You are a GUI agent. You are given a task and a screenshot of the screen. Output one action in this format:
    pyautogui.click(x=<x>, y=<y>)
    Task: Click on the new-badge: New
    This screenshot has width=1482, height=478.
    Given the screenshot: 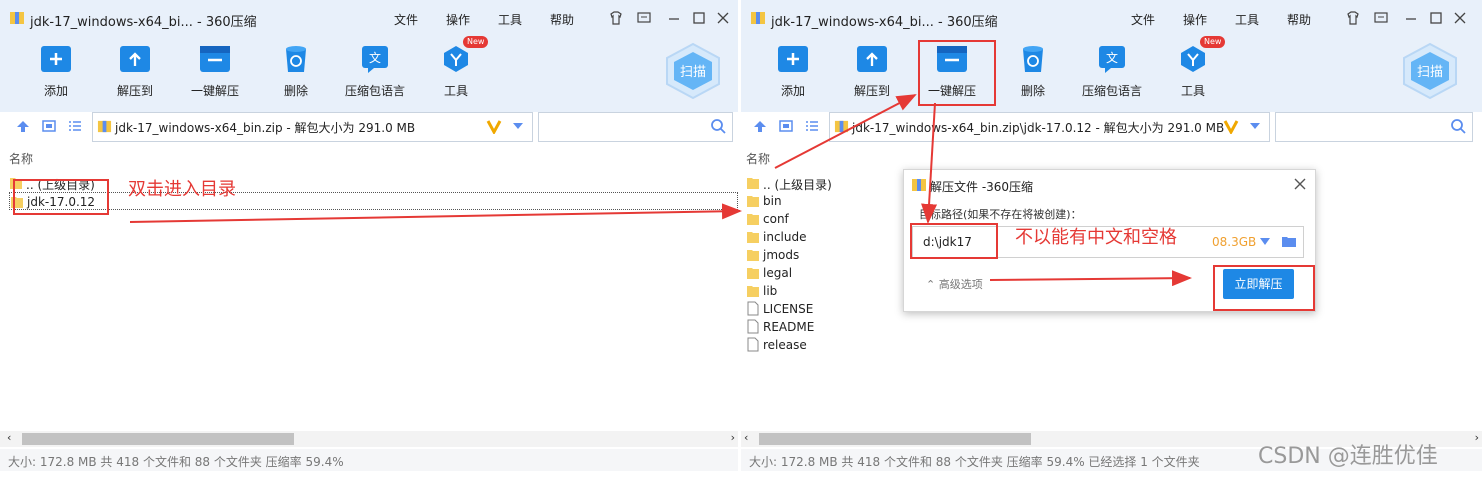 What is the action you would take?
    pyautogui.click(x=1213, y=42)
    